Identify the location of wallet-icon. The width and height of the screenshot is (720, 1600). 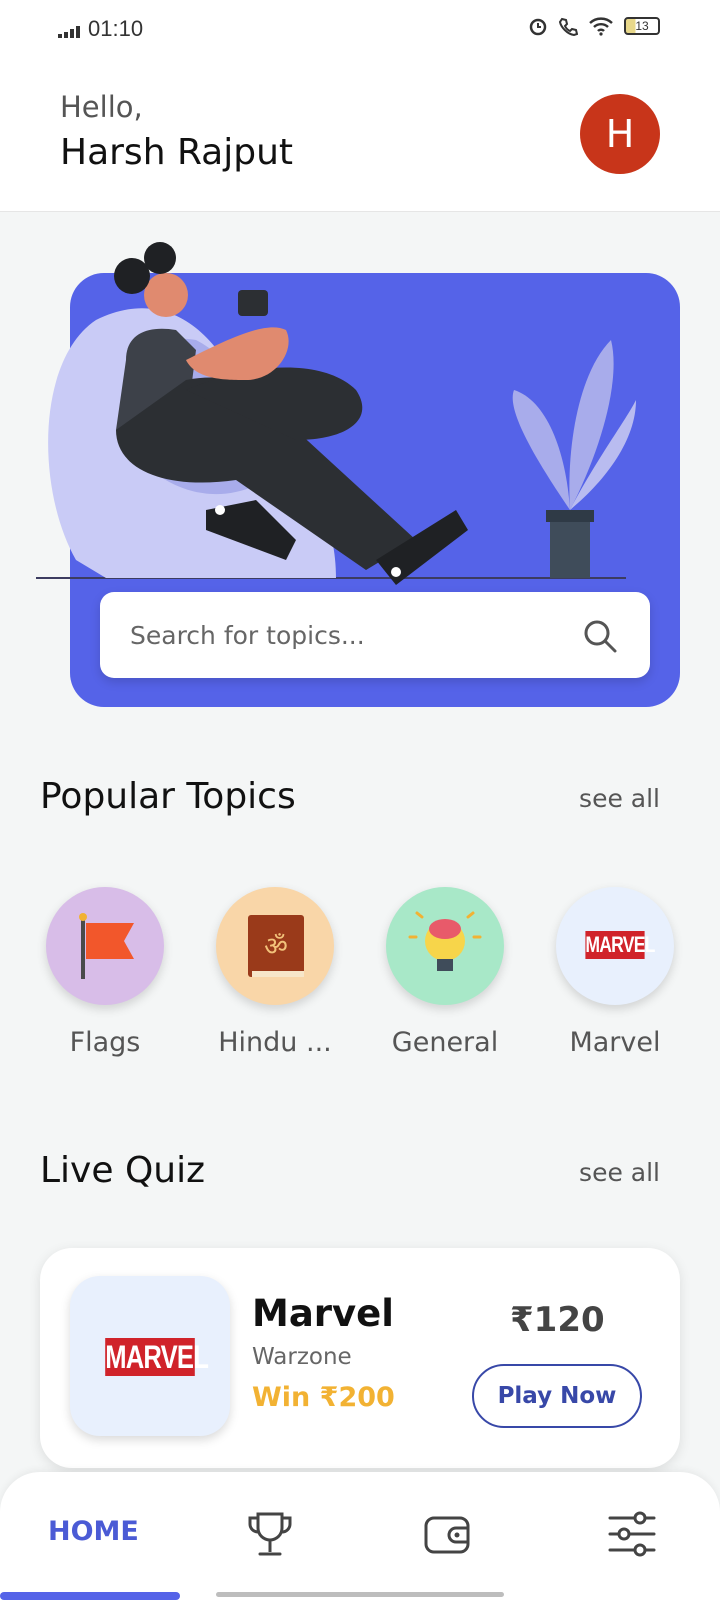
(448, 1534).